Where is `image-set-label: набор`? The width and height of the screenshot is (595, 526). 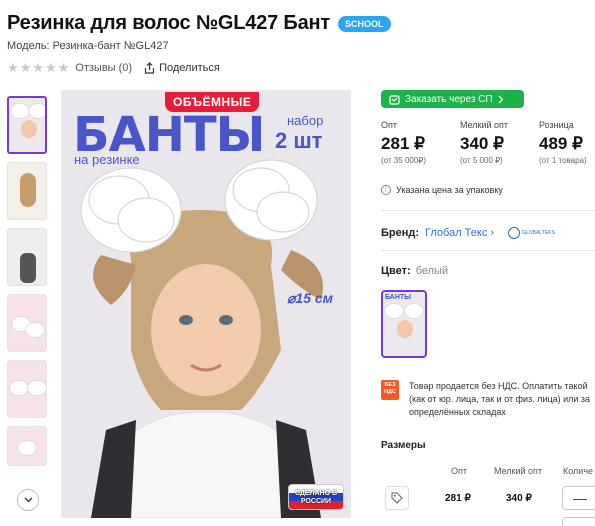 image-set-label: набор is located at coordinates (305, 120).